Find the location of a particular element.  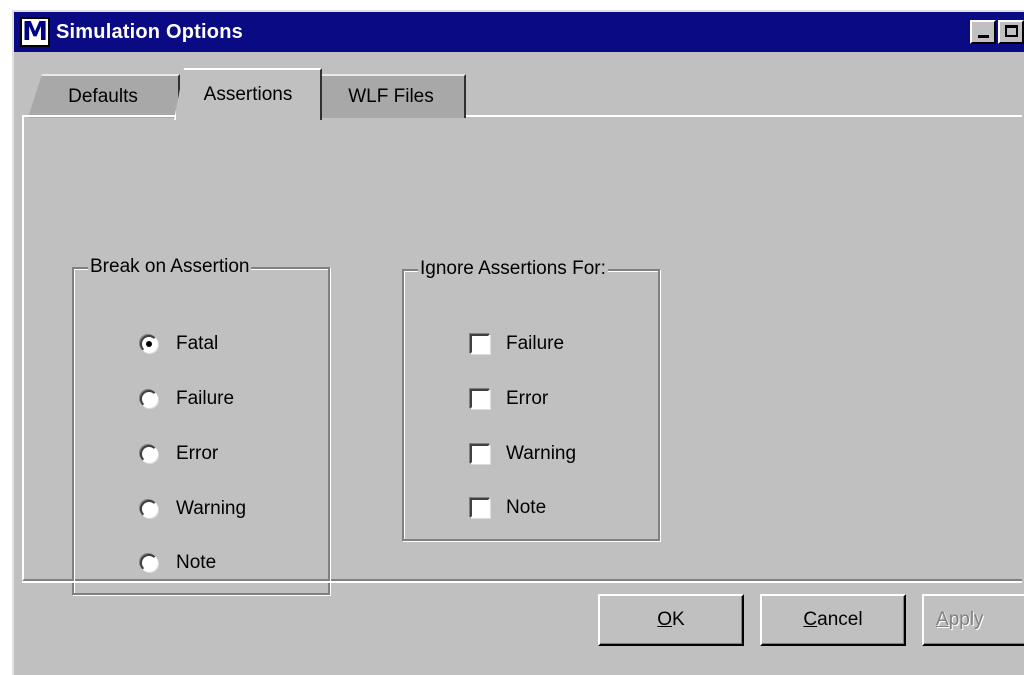

ok-label-rest: K is located at coordinates (678, 619).